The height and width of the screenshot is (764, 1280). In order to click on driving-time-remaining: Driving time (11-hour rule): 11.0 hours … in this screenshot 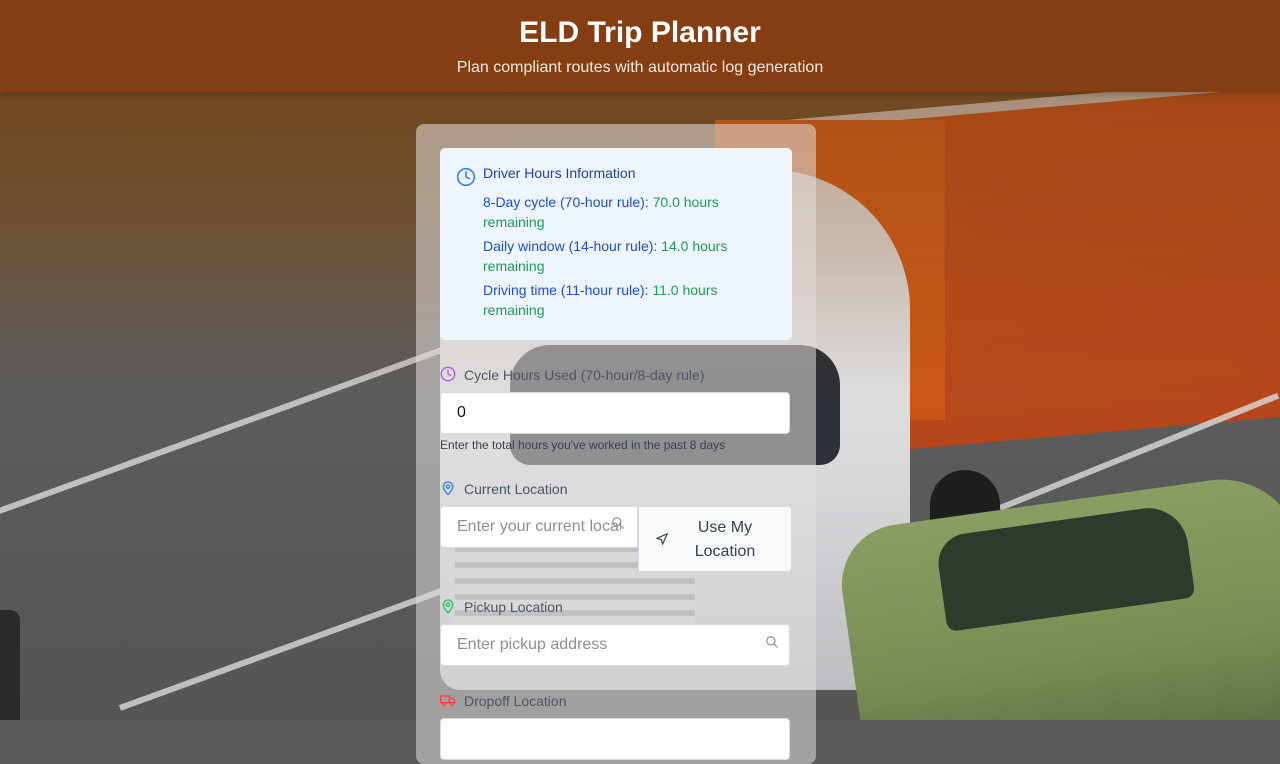, I will do `click(618, 300)`.